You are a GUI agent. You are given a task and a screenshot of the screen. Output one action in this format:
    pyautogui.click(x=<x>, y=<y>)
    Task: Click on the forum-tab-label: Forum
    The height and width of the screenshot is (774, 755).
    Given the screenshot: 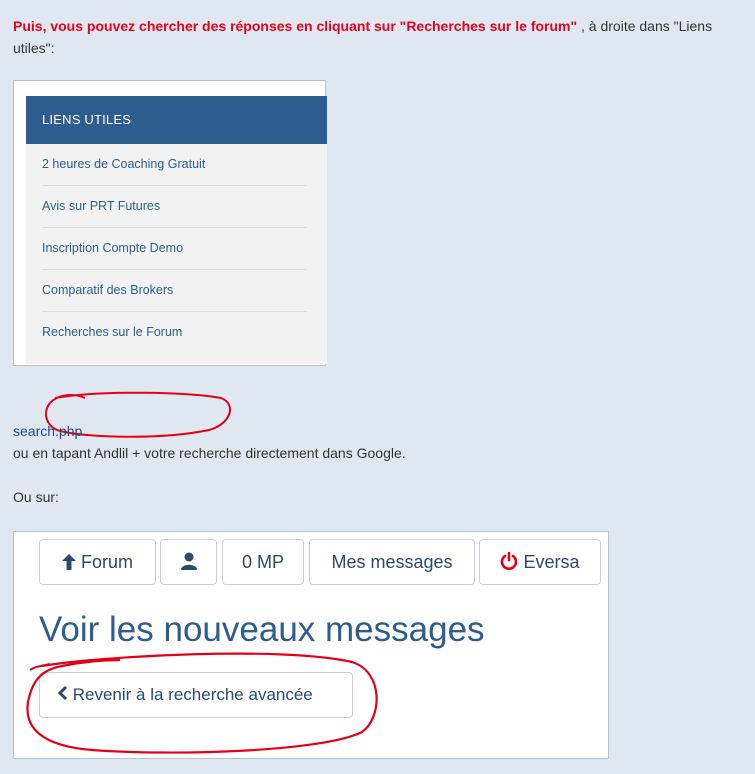 What is the action you would take?
    pyautogui.click(x=107, y=562)
    